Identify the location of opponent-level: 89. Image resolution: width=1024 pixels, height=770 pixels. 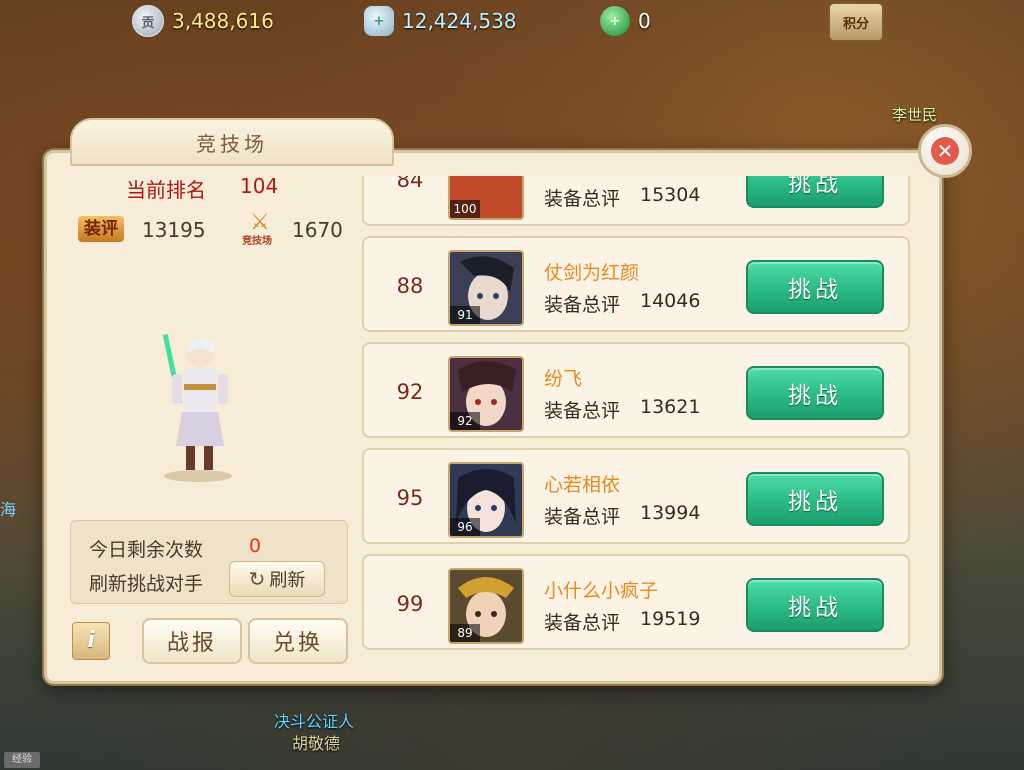
(465, 633).